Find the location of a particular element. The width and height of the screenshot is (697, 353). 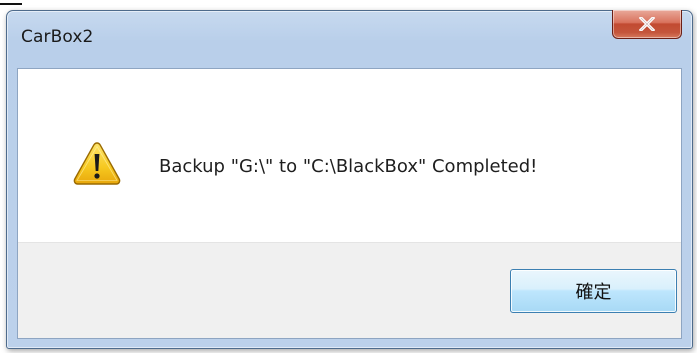

message-text: Backup "G:\" to "C:\BlackBox" Completed! is located at coordinates (348, 166).